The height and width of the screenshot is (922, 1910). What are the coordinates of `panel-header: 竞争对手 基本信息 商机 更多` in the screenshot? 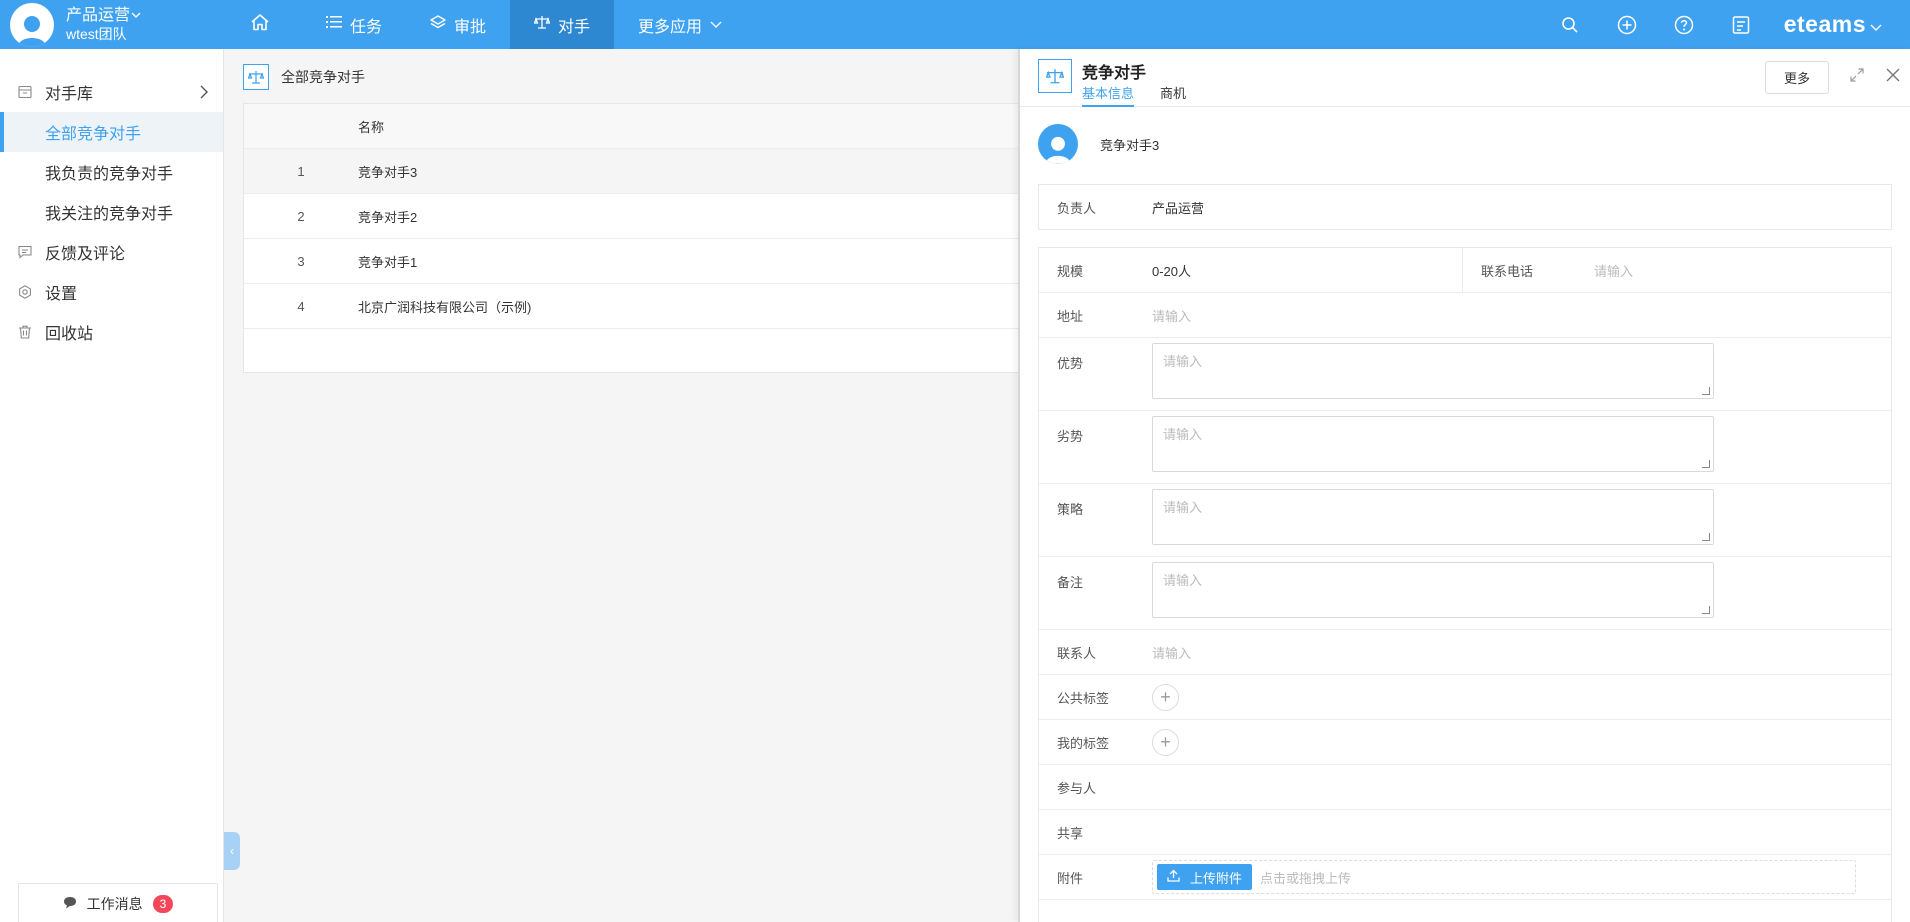 It's located at (1465, 78).